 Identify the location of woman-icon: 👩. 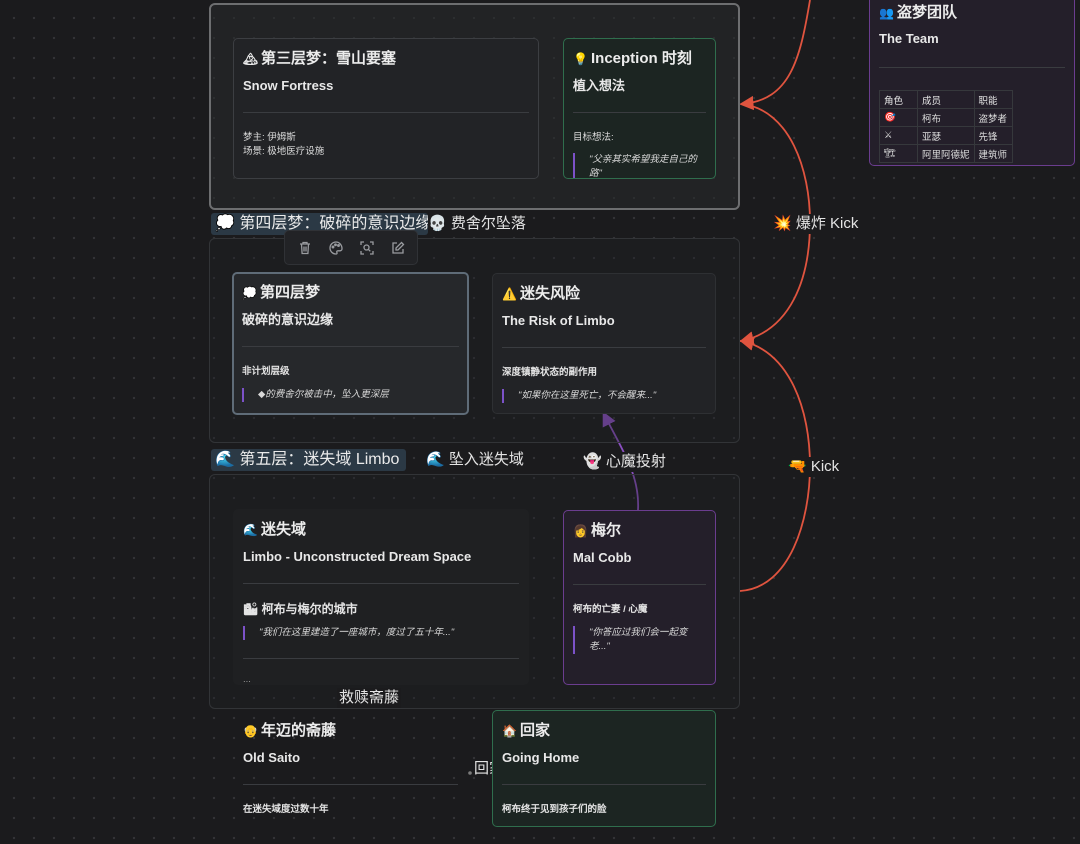
(580, 530).